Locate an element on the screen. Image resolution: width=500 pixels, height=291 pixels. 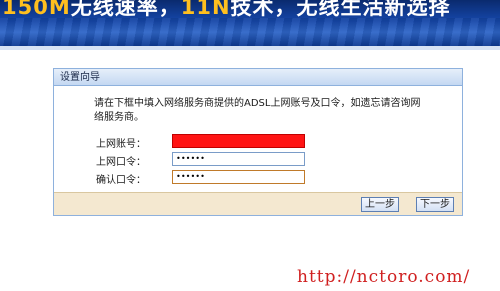
account-input is located at coordinates (238, 141).